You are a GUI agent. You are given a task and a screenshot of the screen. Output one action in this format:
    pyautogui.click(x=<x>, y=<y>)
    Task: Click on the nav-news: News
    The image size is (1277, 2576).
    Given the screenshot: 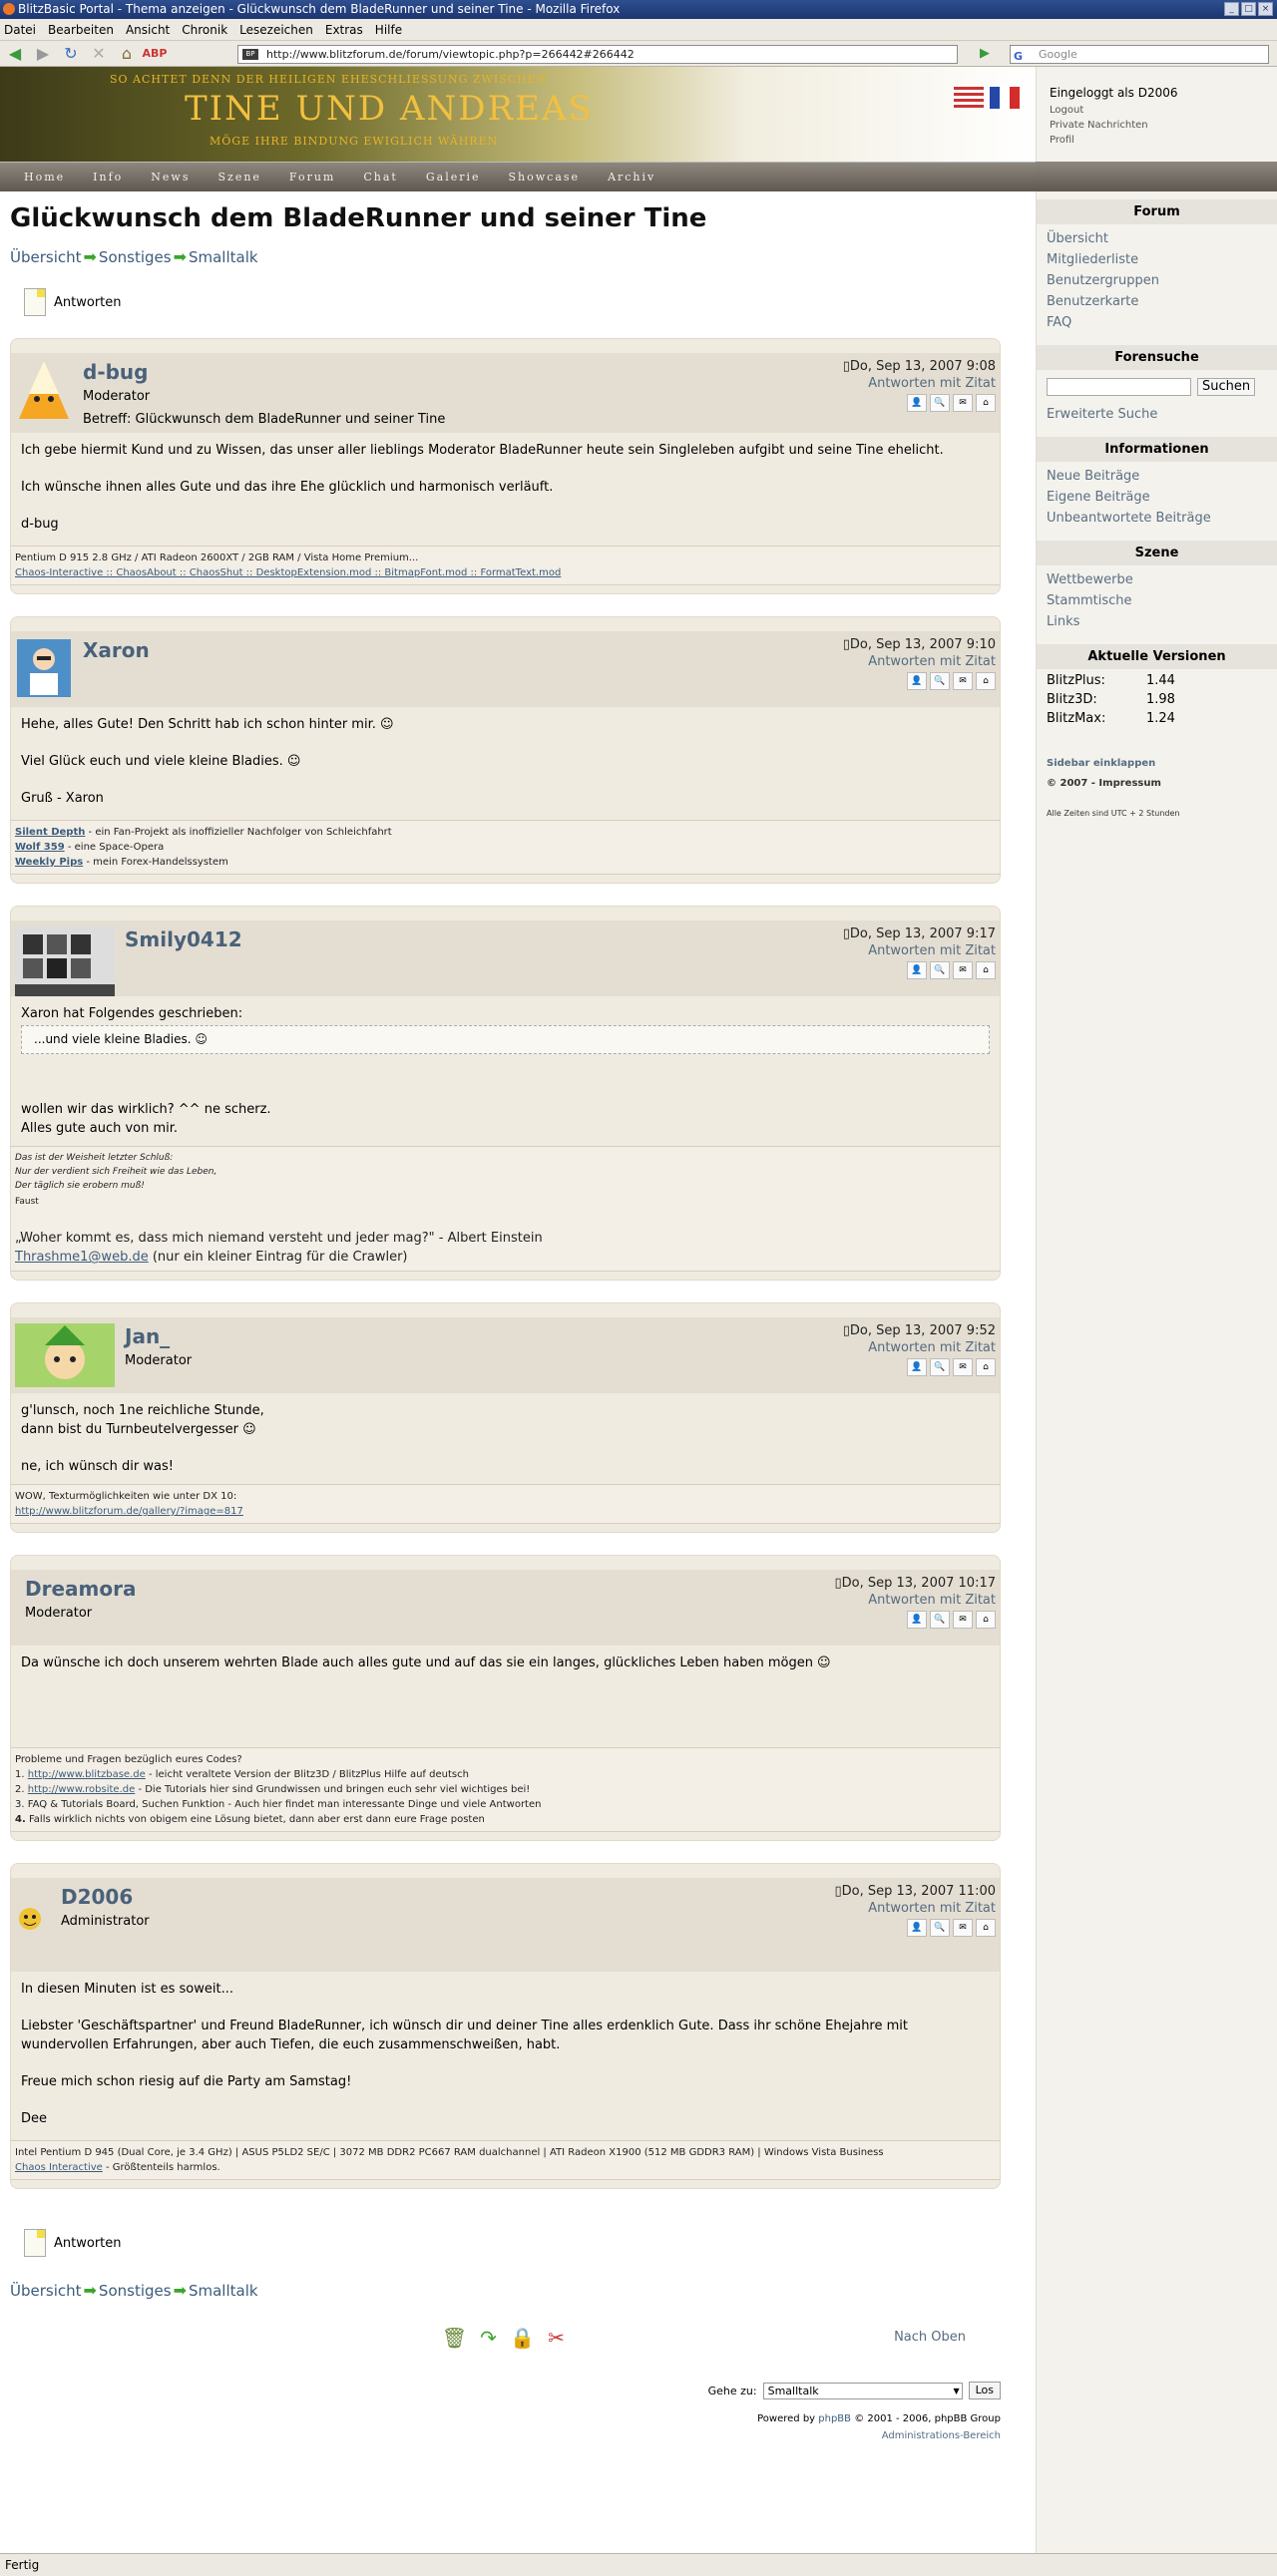 What is the action you would take?
    pyautogui.click(x=171, y=177)
    